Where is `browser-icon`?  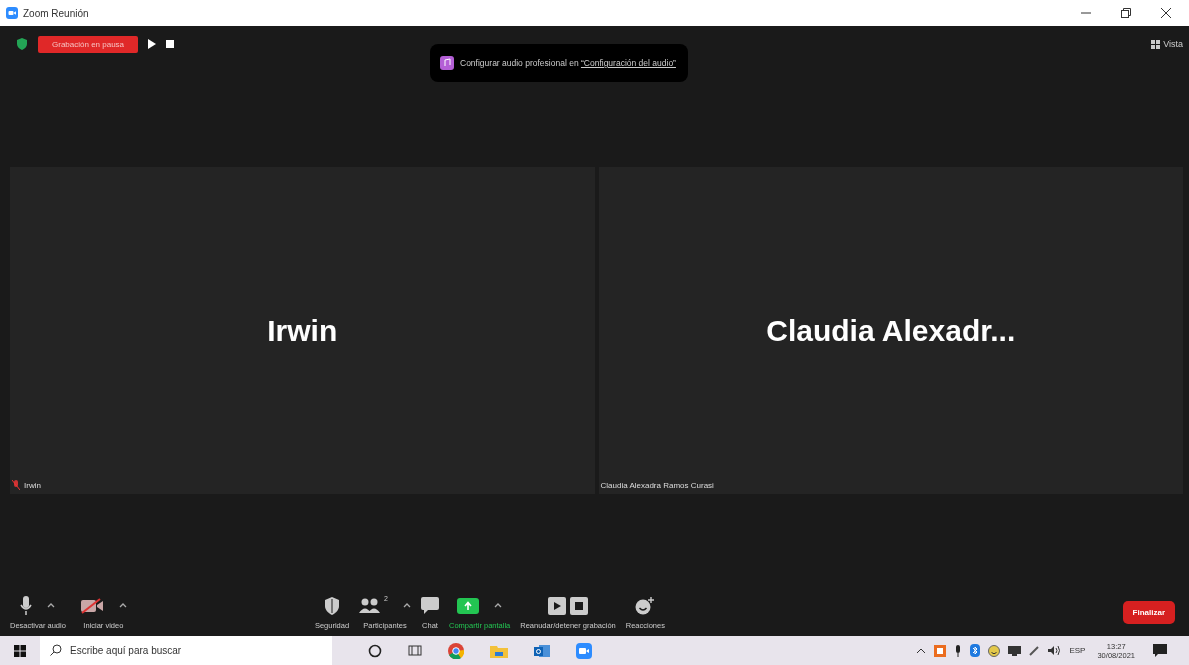 browser-icon is located at coordinates (456, 650).